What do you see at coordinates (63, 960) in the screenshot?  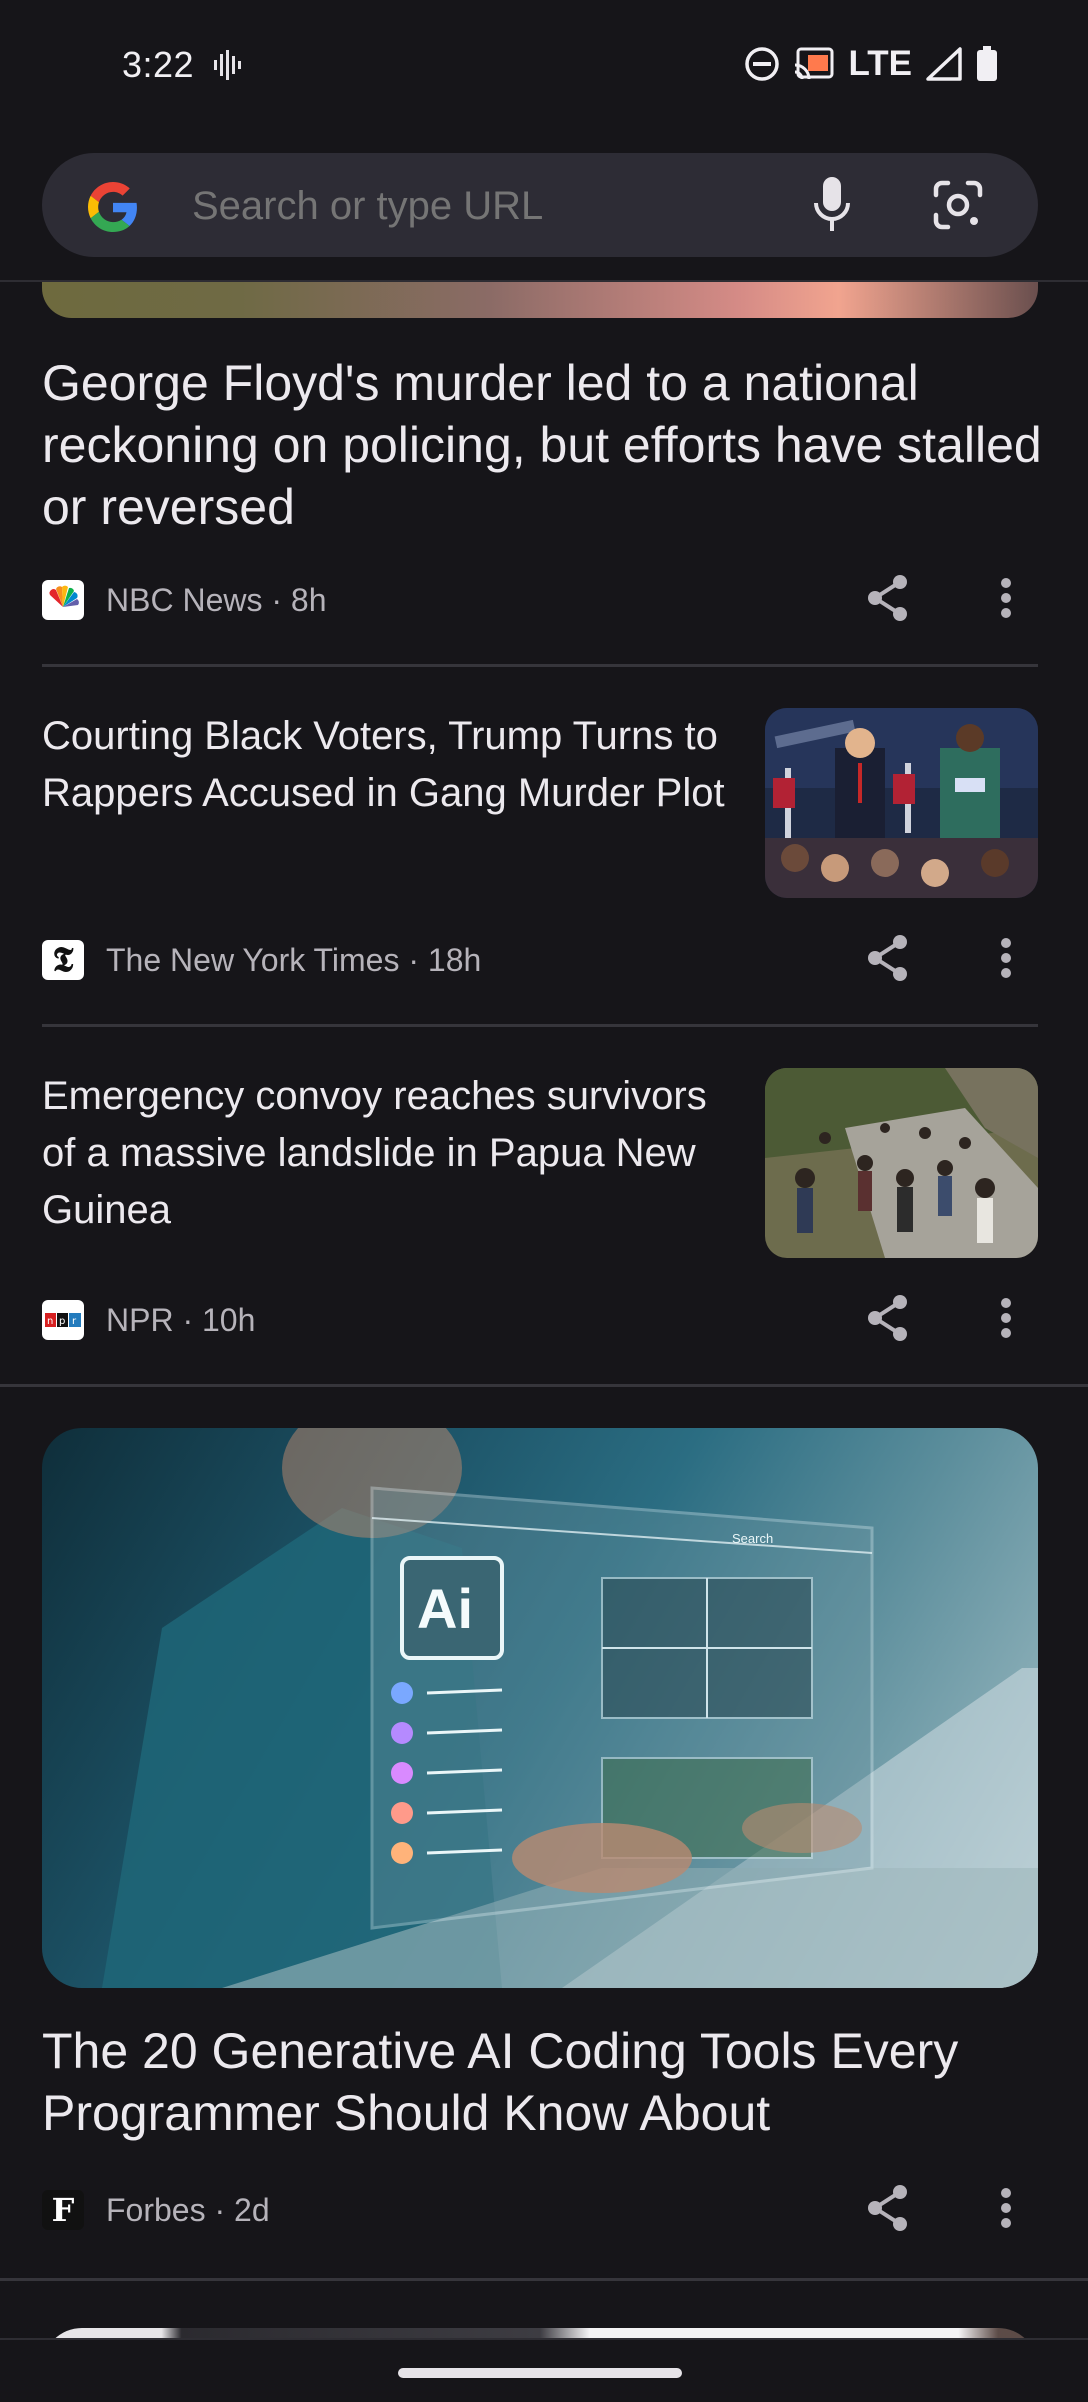 I see `nyt-logo-icon: 𝕿` at bounding box center [63, 960].